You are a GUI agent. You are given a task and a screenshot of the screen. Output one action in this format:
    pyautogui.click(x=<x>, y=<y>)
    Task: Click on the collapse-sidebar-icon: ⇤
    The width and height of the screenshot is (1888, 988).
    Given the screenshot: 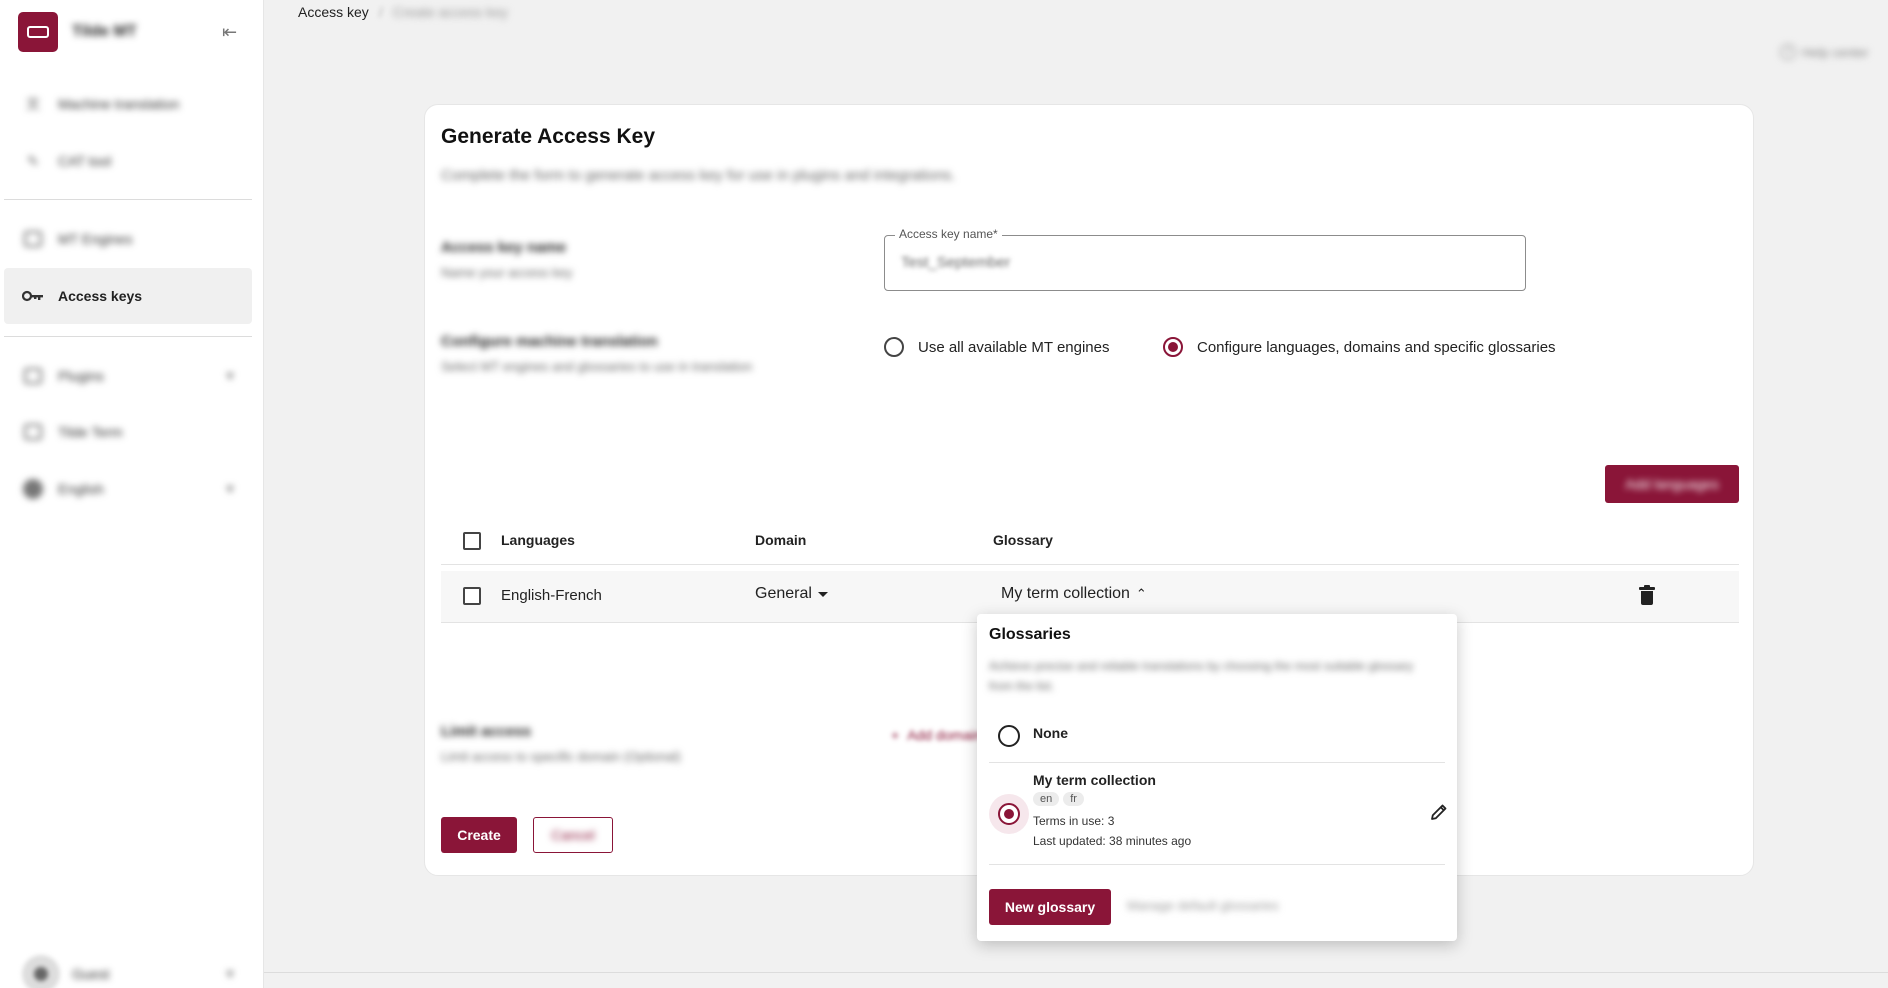 What is the action you would take?
    pyautogui.click(x=229, y=32)
    